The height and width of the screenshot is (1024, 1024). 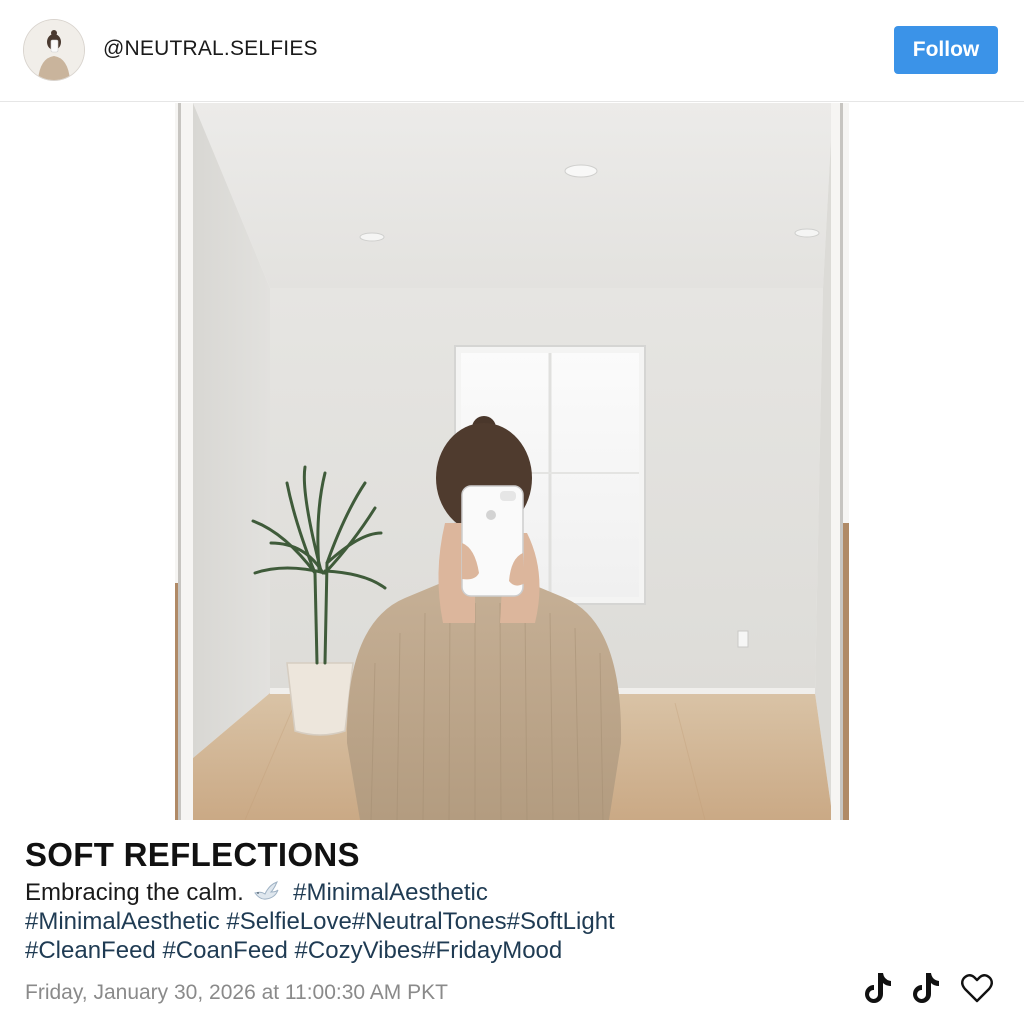 I want to click on post-header: @NEUTRAL.SELFIES Follow, so click(x=512, y=51).